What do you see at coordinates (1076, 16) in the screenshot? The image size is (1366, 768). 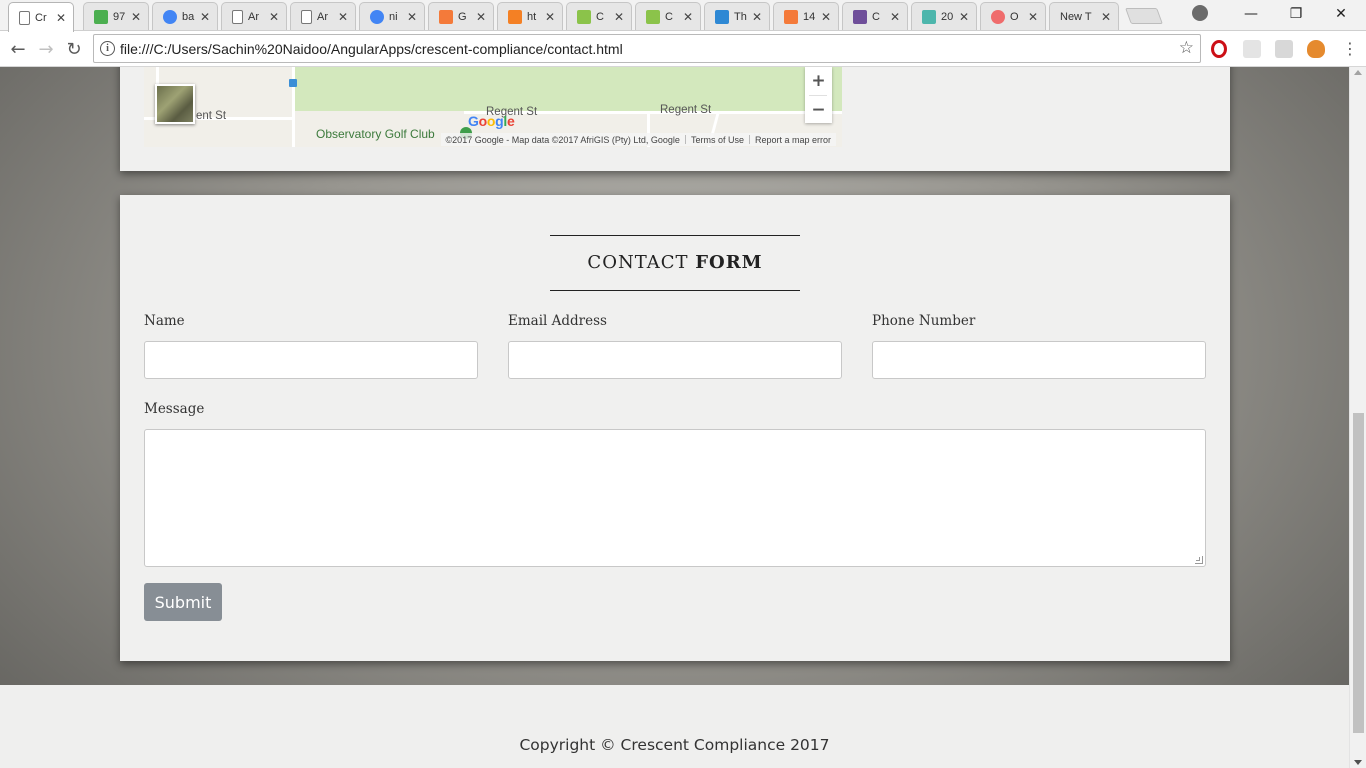 I see `tab-title: New T` at bounding box center [1076, 16].